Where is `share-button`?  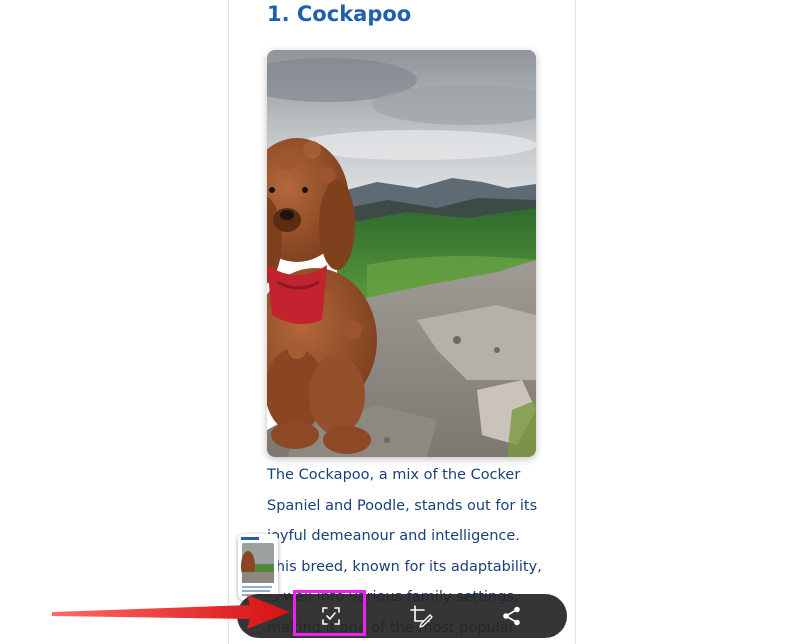
share-button is located at coordinates (512, 616).